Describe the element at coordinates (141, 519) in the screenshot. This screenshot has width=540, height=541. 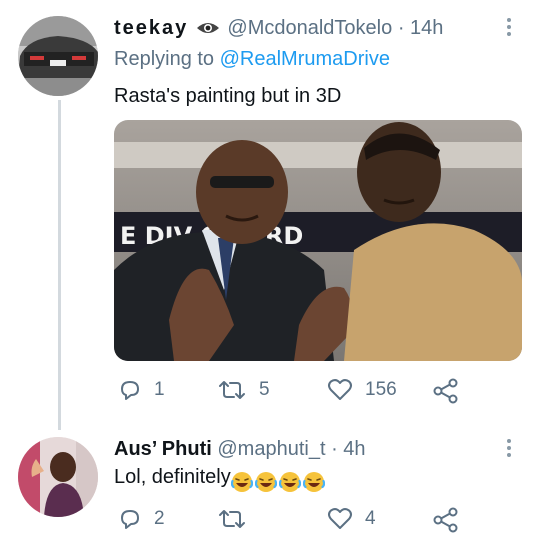
I see `reply-button: 2` at that location.